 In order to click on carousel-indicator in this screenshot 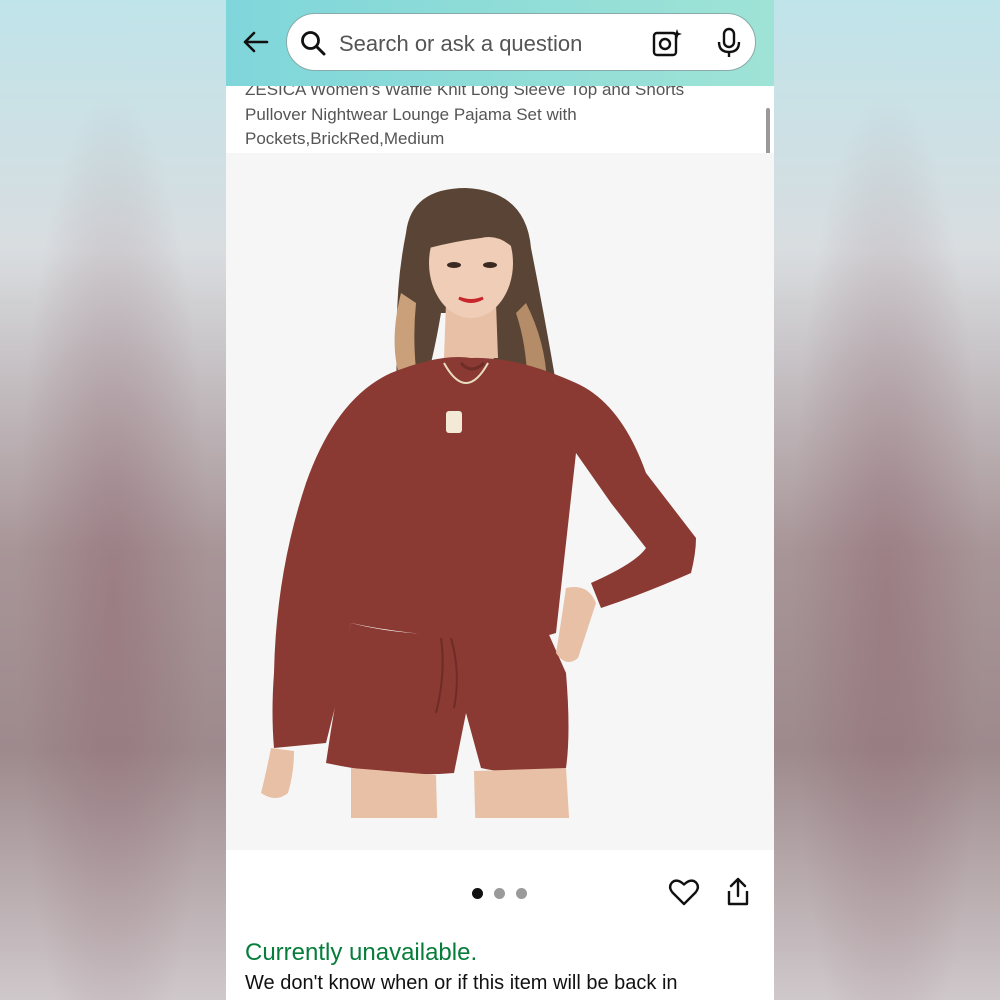, I will do `click(499, 893)`.